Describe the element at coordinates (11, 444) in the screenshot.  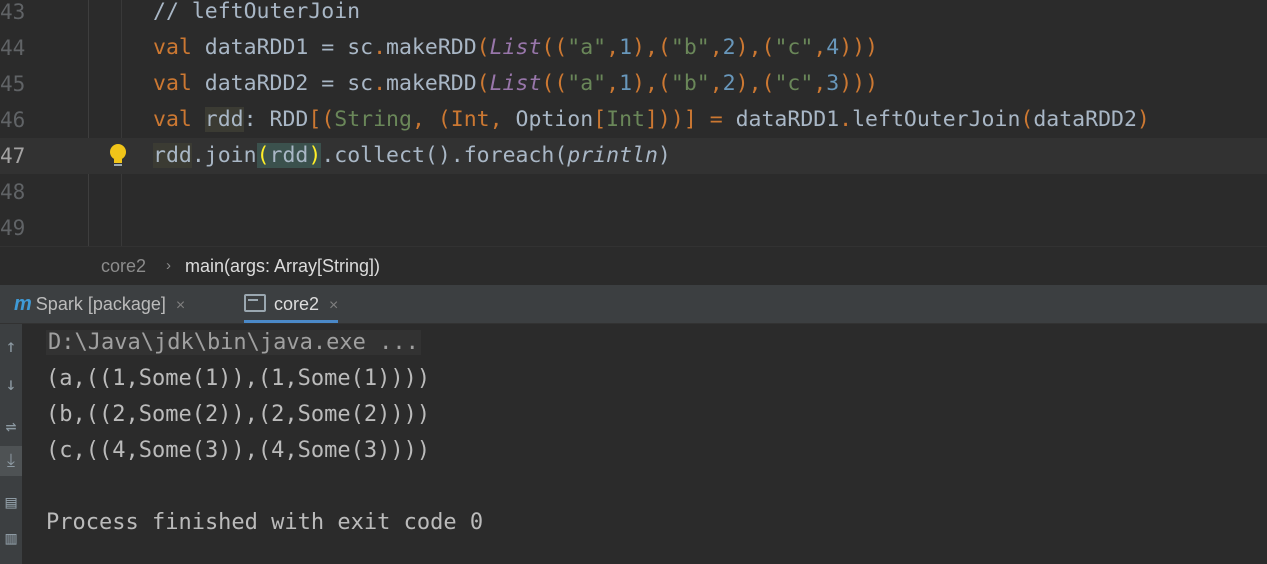
I see `console-toolbar: ↑ ↓ ⇌ ⤓ ▤ ▥` at that location.